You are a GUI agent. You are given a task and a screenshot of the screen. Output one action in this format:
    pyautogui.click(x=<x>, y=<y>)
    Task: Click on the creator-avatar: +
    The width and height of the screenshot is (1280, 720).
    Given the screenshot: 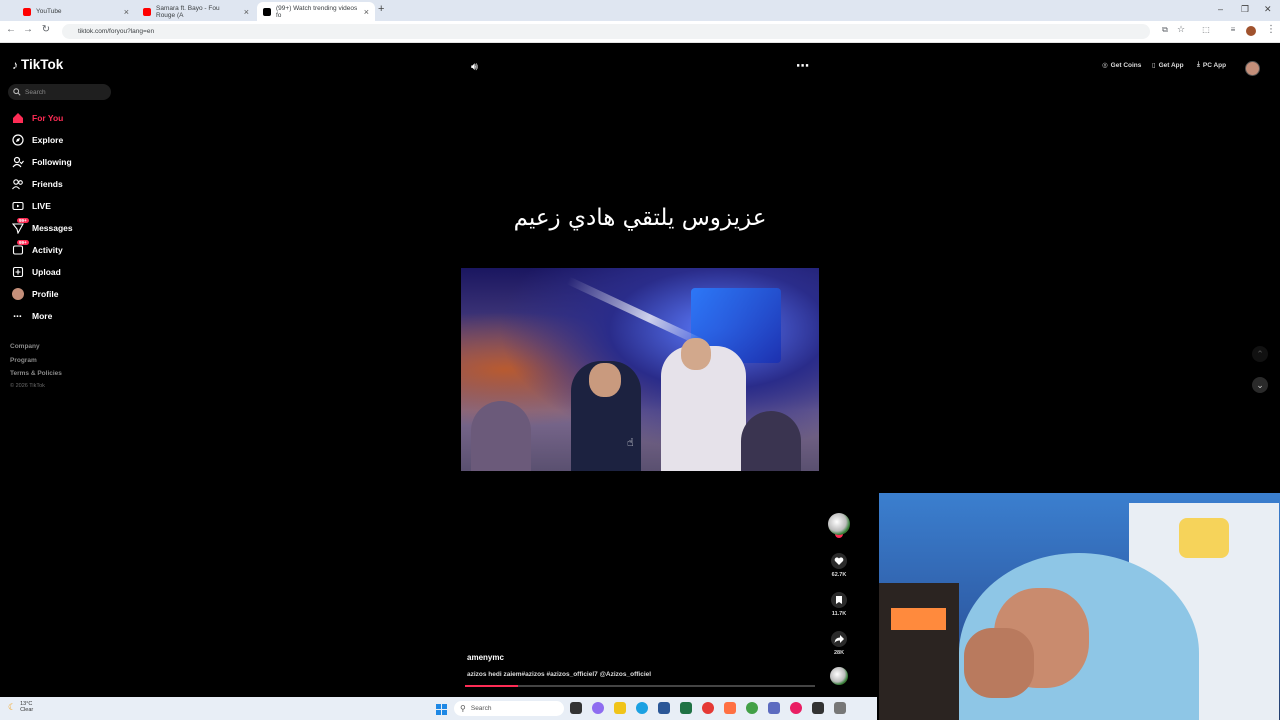 What is the action you would take?
    pyautogui.click(x=839, y=525)
    